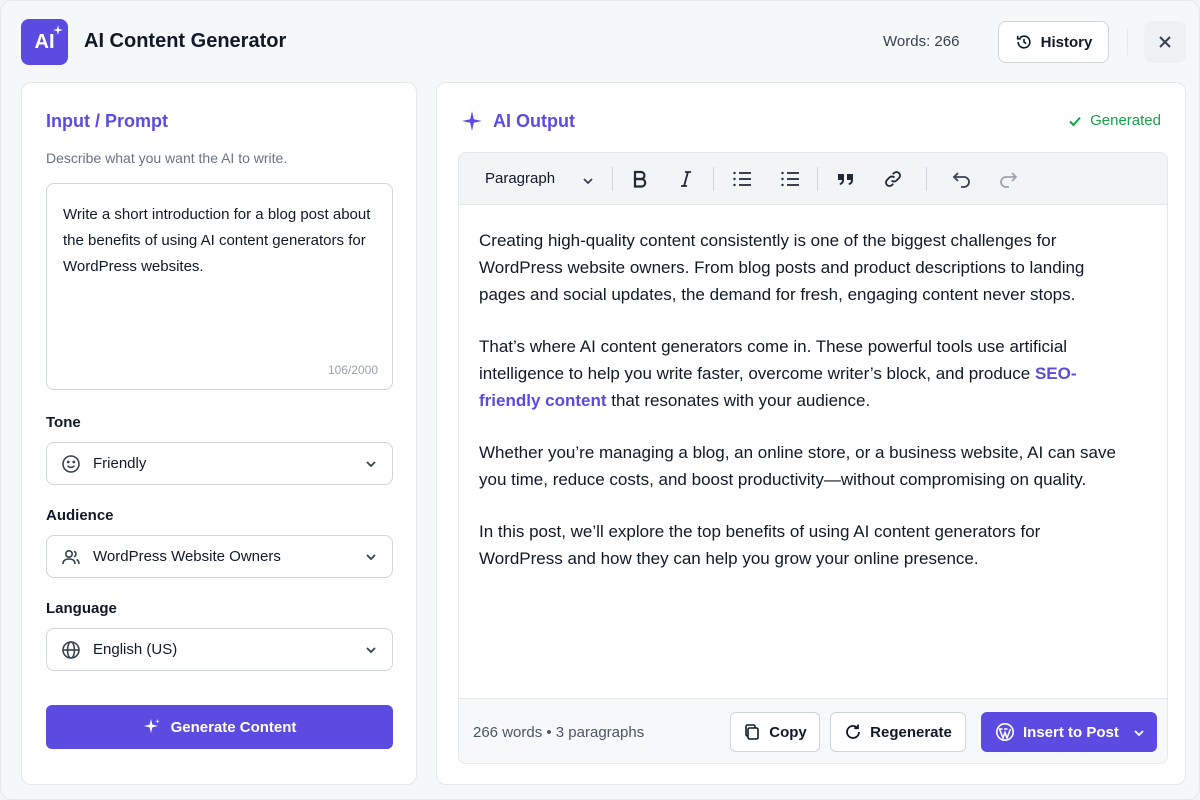 The height and width of the screenshot is (800, 1200). What do you see at coordinates (534, 121) in the screenshot?
I see `output-panel-title: AI Output` at bounding box center [534, 121].